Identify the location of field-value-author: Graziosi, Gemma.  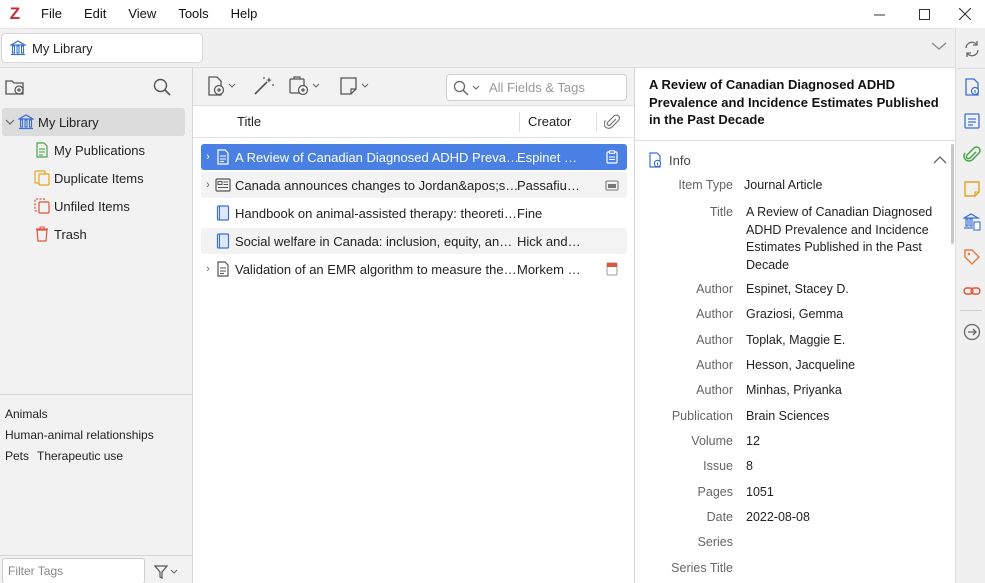
(841, 315).